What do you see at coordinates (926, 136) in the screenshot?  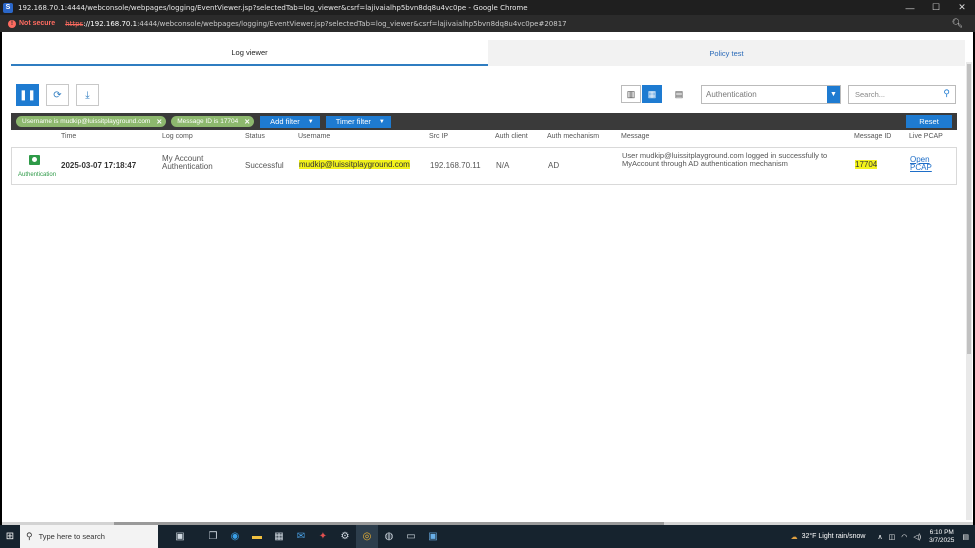 I see `column-header-live-pcap: Live PCAP` at bounding box center [926, 136].